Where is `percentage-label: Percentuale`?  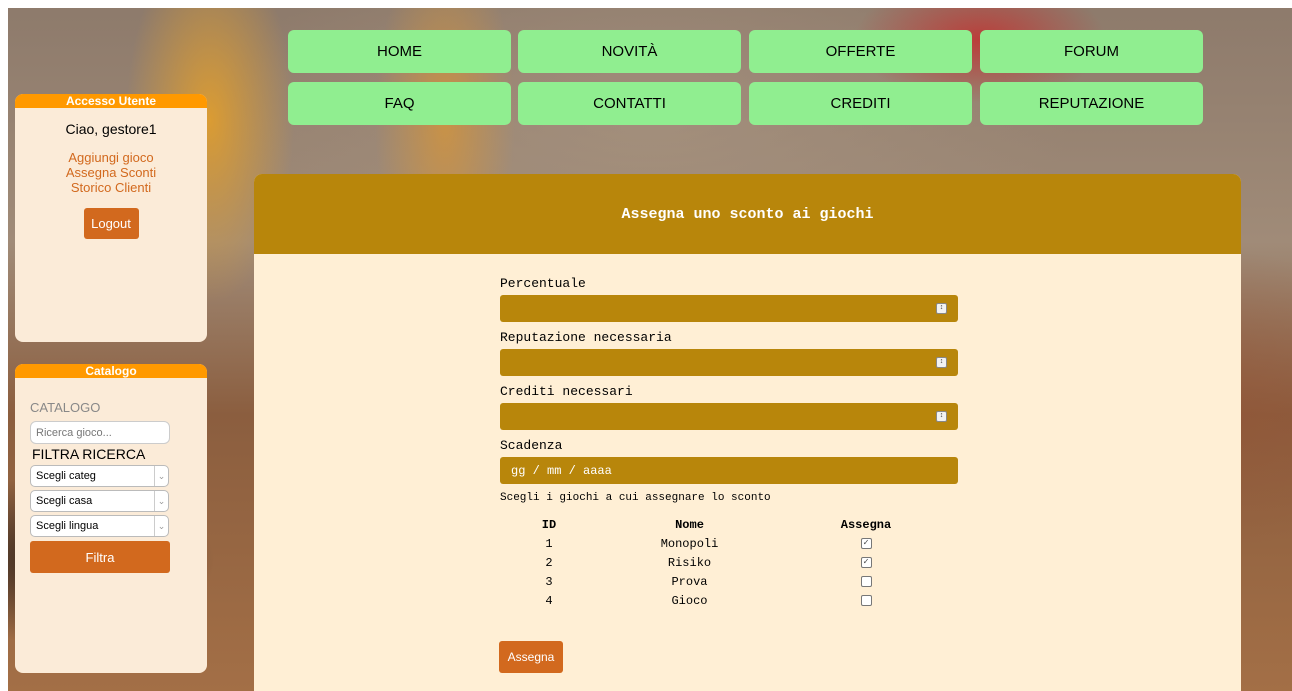
percentage-label: Percentuale is located at coordinates (543, 283).